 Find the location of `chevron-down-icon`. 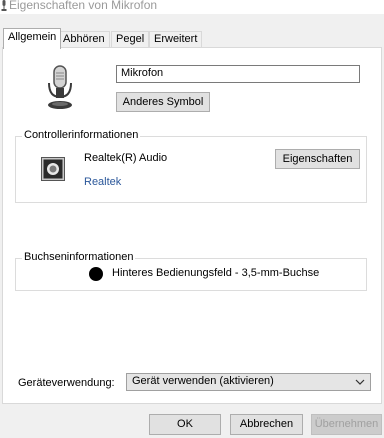

chevron-down-icon is located at coordinates (360, 382).